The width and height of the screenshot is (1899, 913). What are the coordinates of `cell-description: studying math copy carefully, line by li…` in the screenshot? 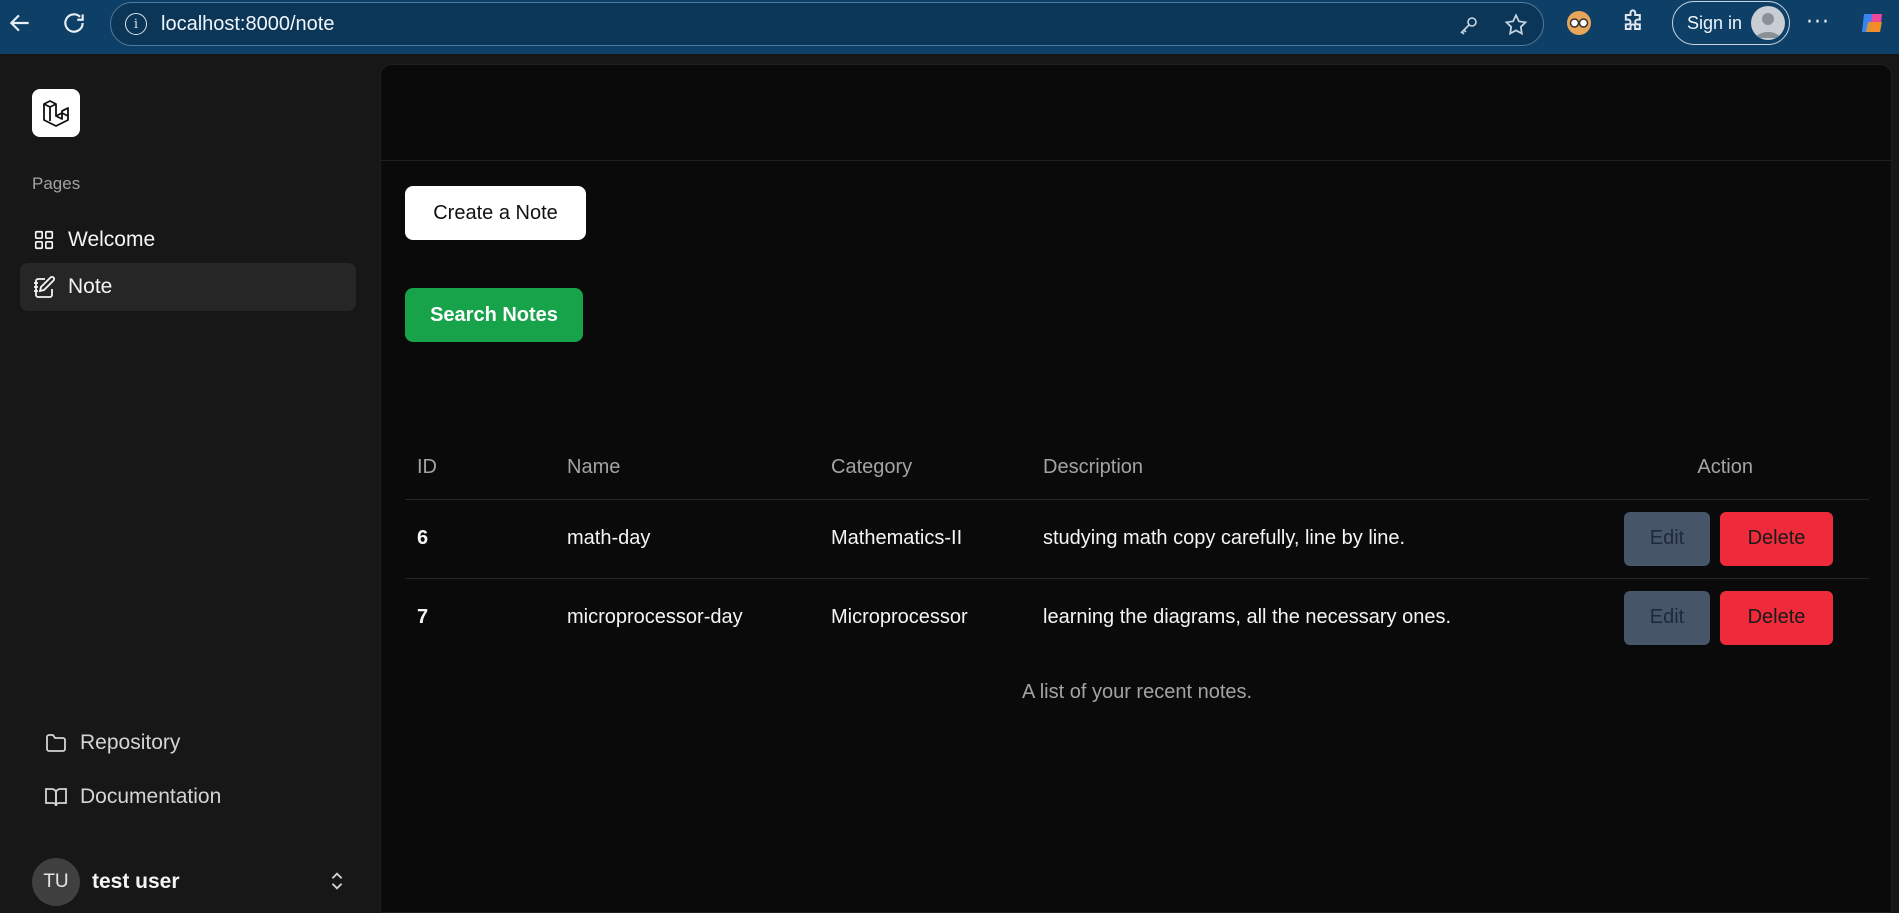 It's located at (1296, 539).